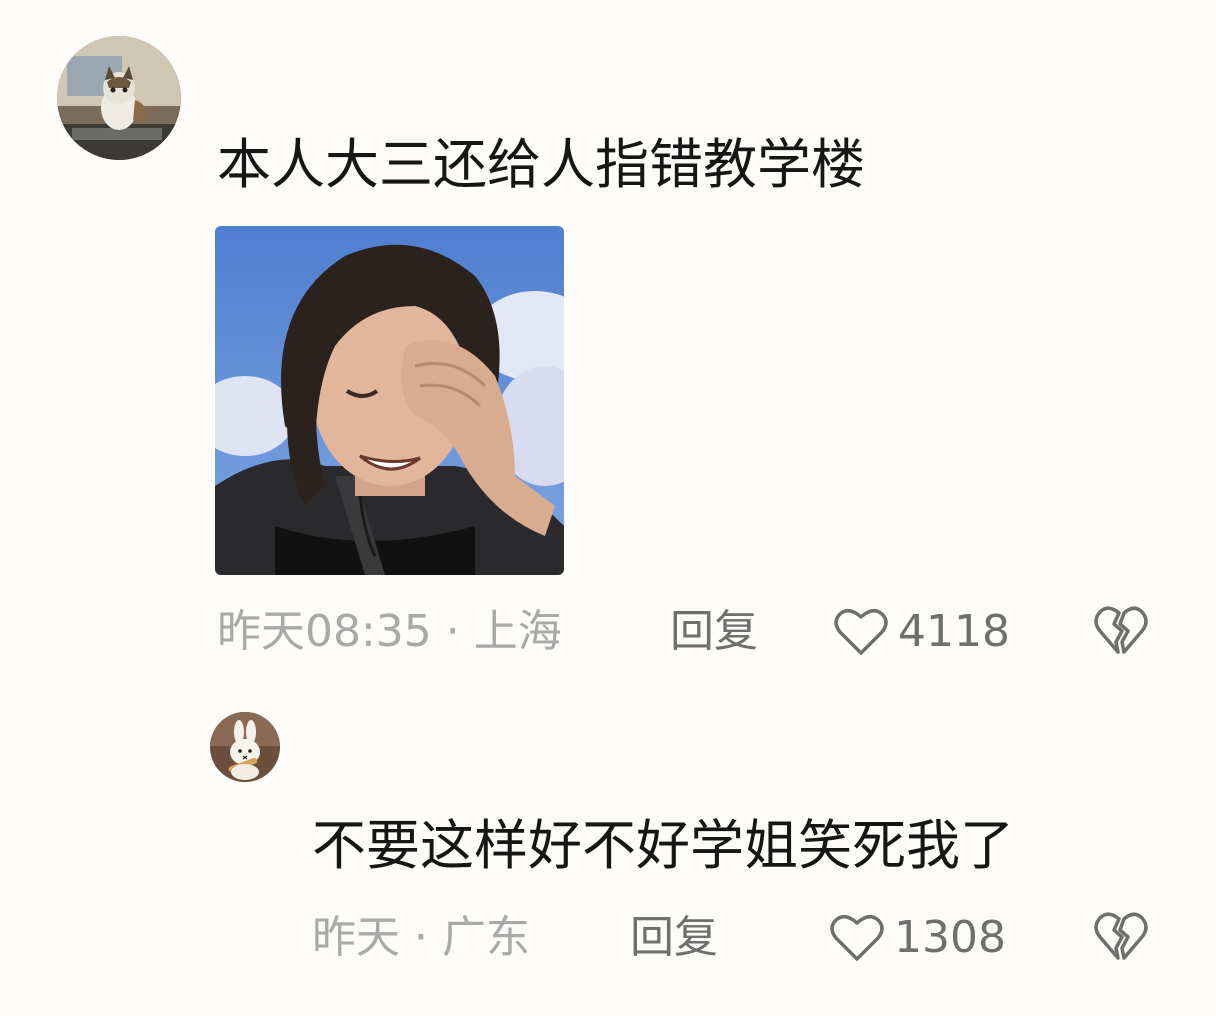  Describe the element at coordinates (950, 937) in the screenshot. I see `like-count: 1308` at that location.